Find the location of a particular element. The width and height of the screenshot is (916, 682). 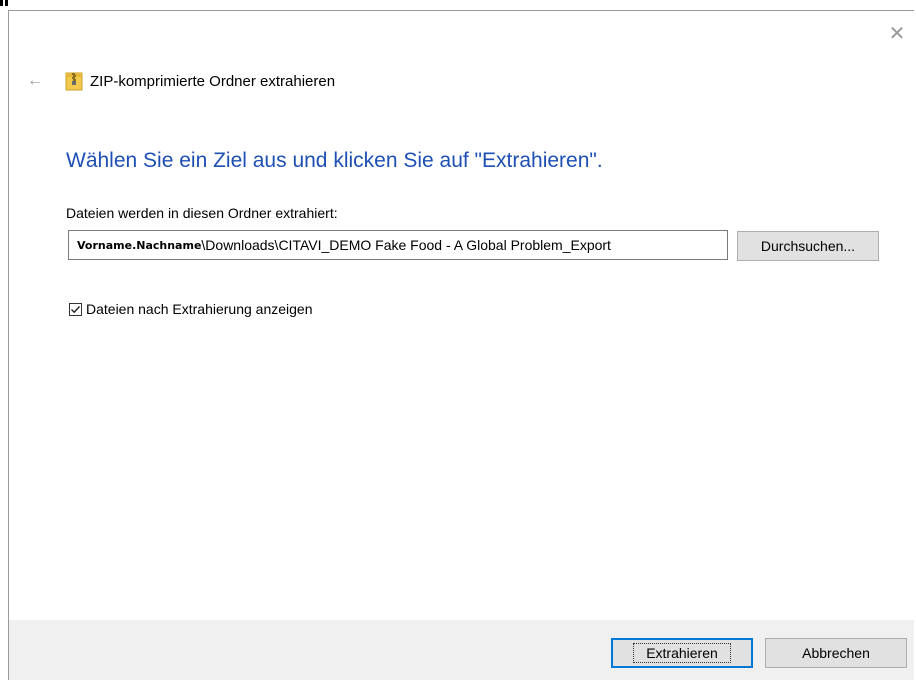

back-arrow-icon: ← is located at coordinates (35, 81).